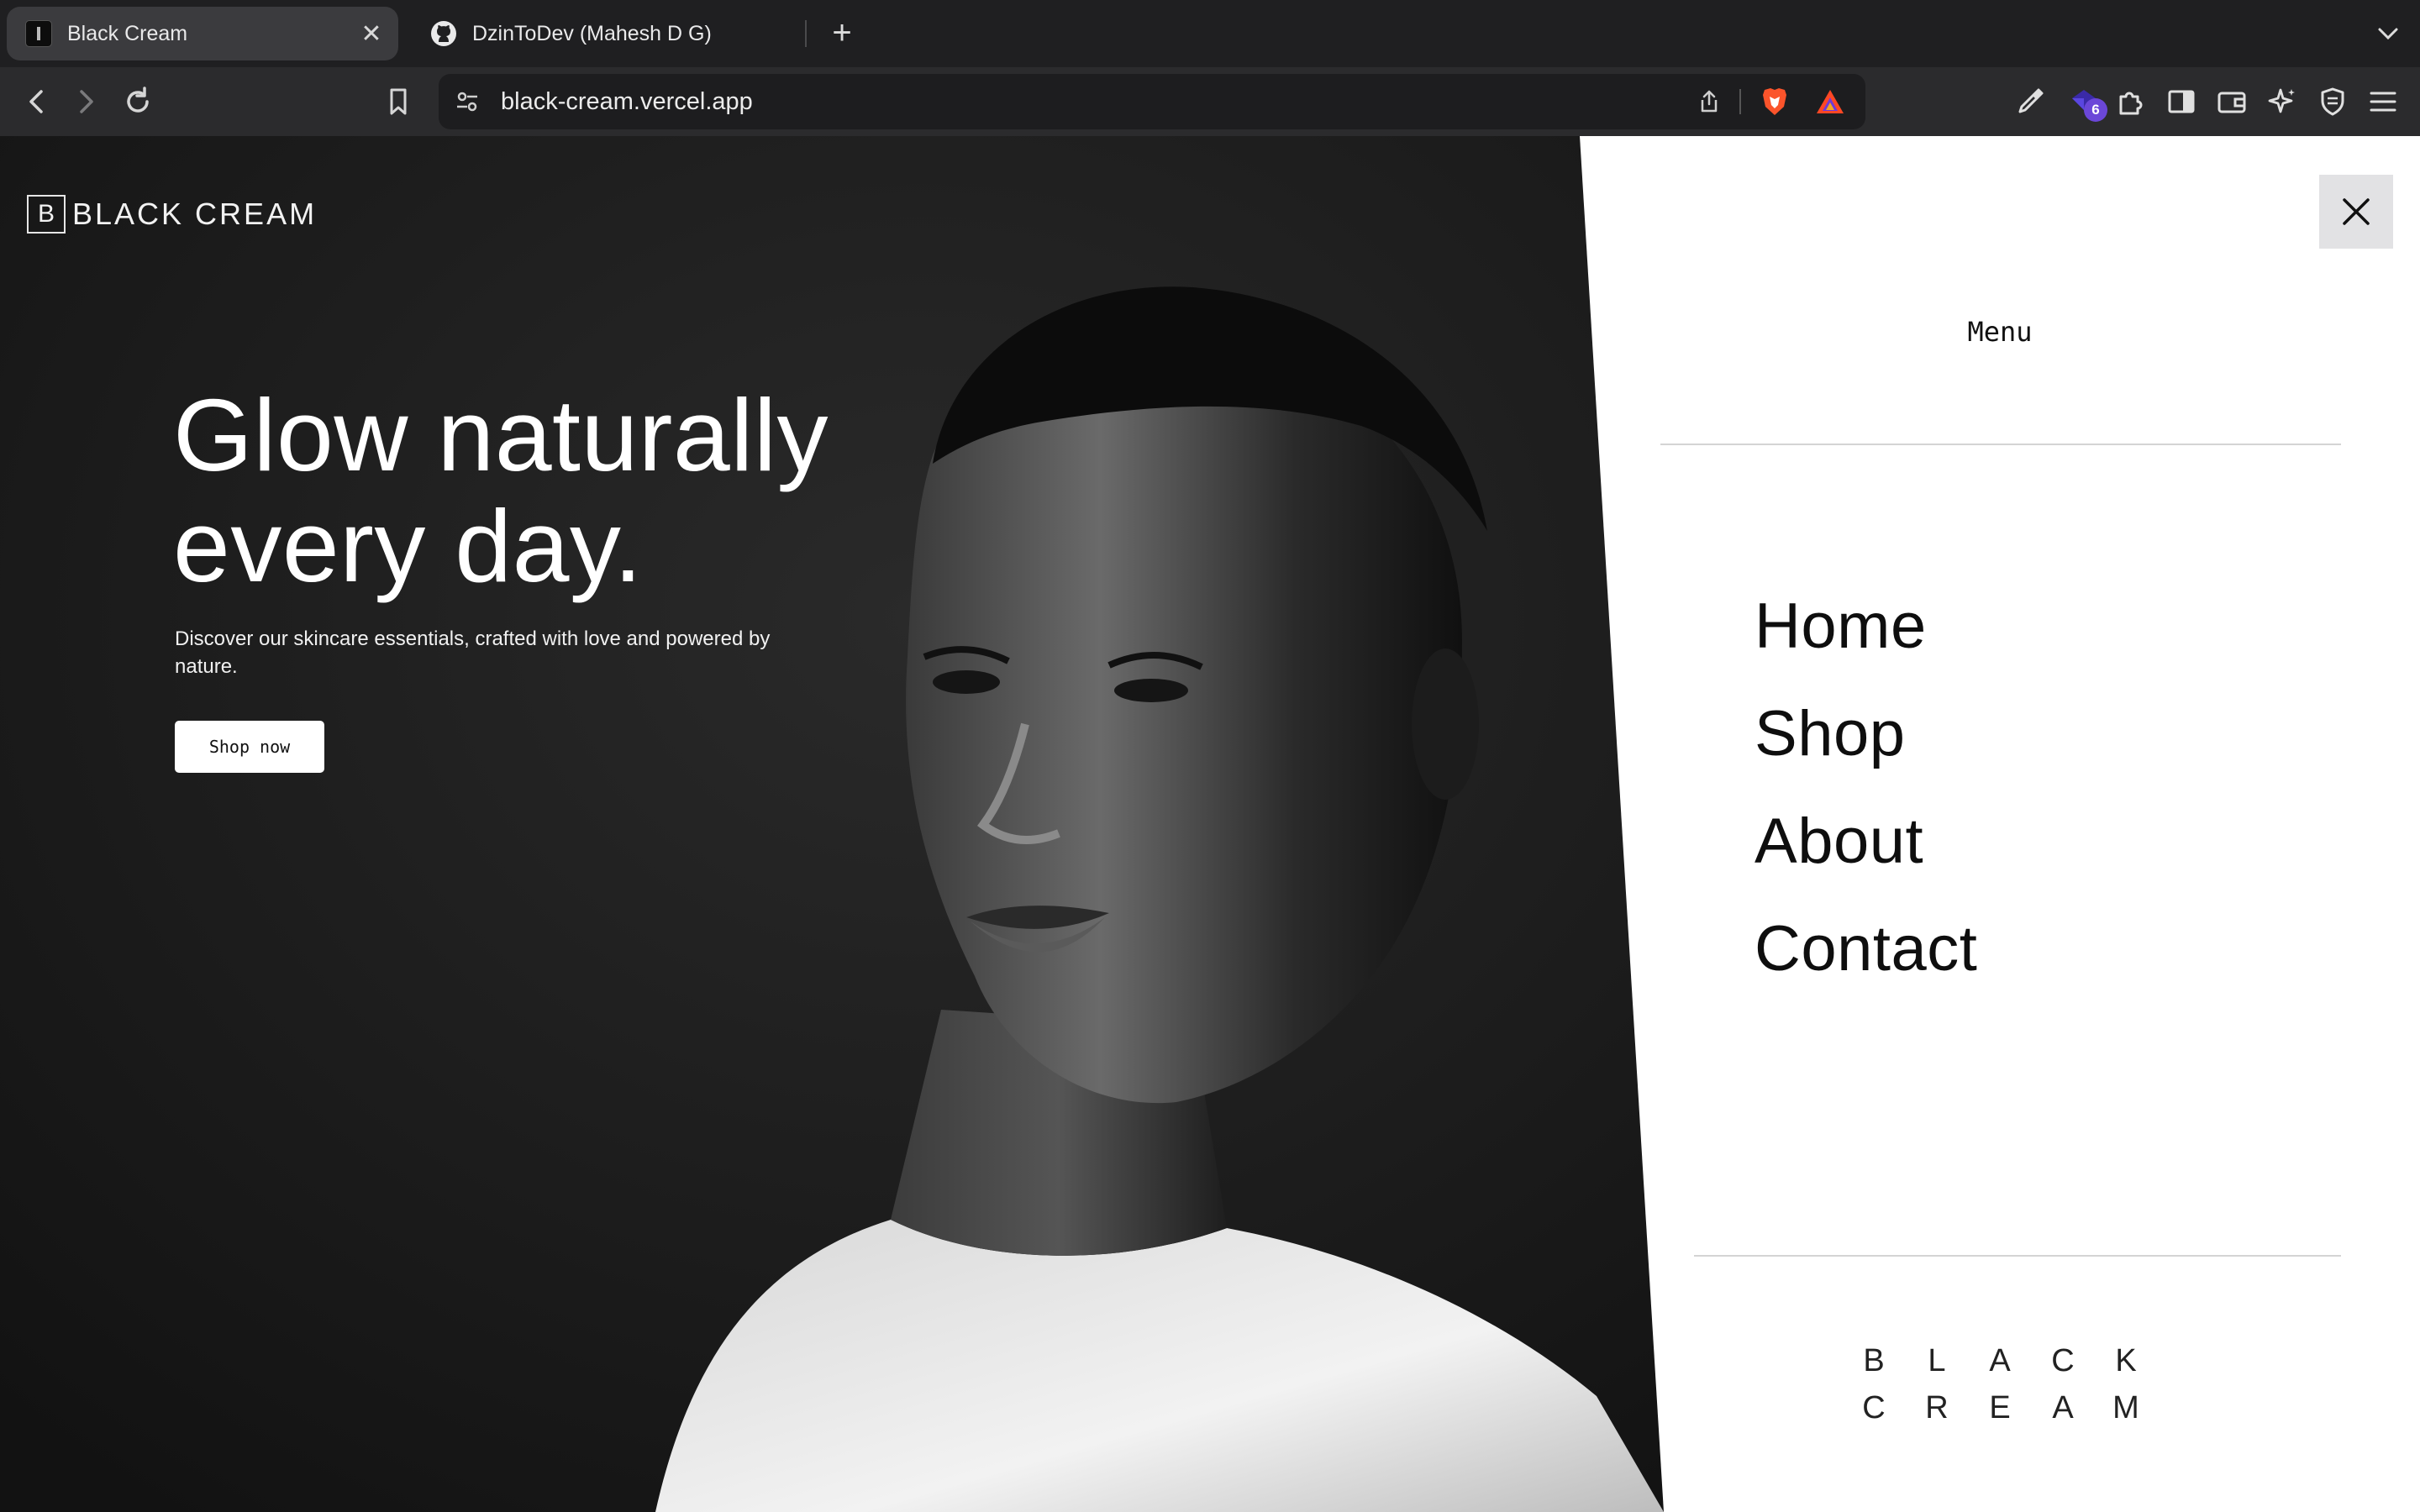 Image resolution: width=2420 pixels, height=1512 pixels. What do you see at coordinates (38, 33) in the screenshot?
I see `site-favicon-icon` at bounding box center [38, 33].